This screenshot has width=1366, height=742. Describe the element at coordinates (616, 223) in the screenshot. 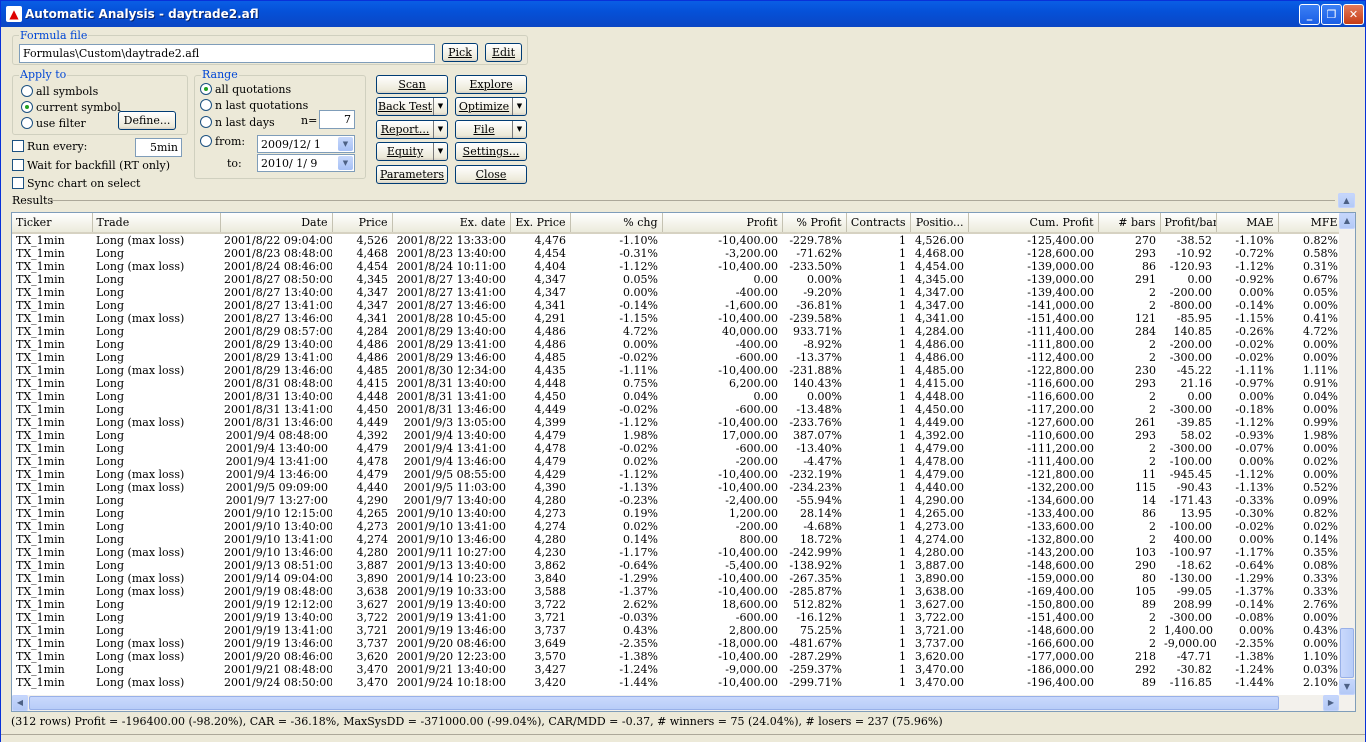

I see `column-header: % chg` at that location.